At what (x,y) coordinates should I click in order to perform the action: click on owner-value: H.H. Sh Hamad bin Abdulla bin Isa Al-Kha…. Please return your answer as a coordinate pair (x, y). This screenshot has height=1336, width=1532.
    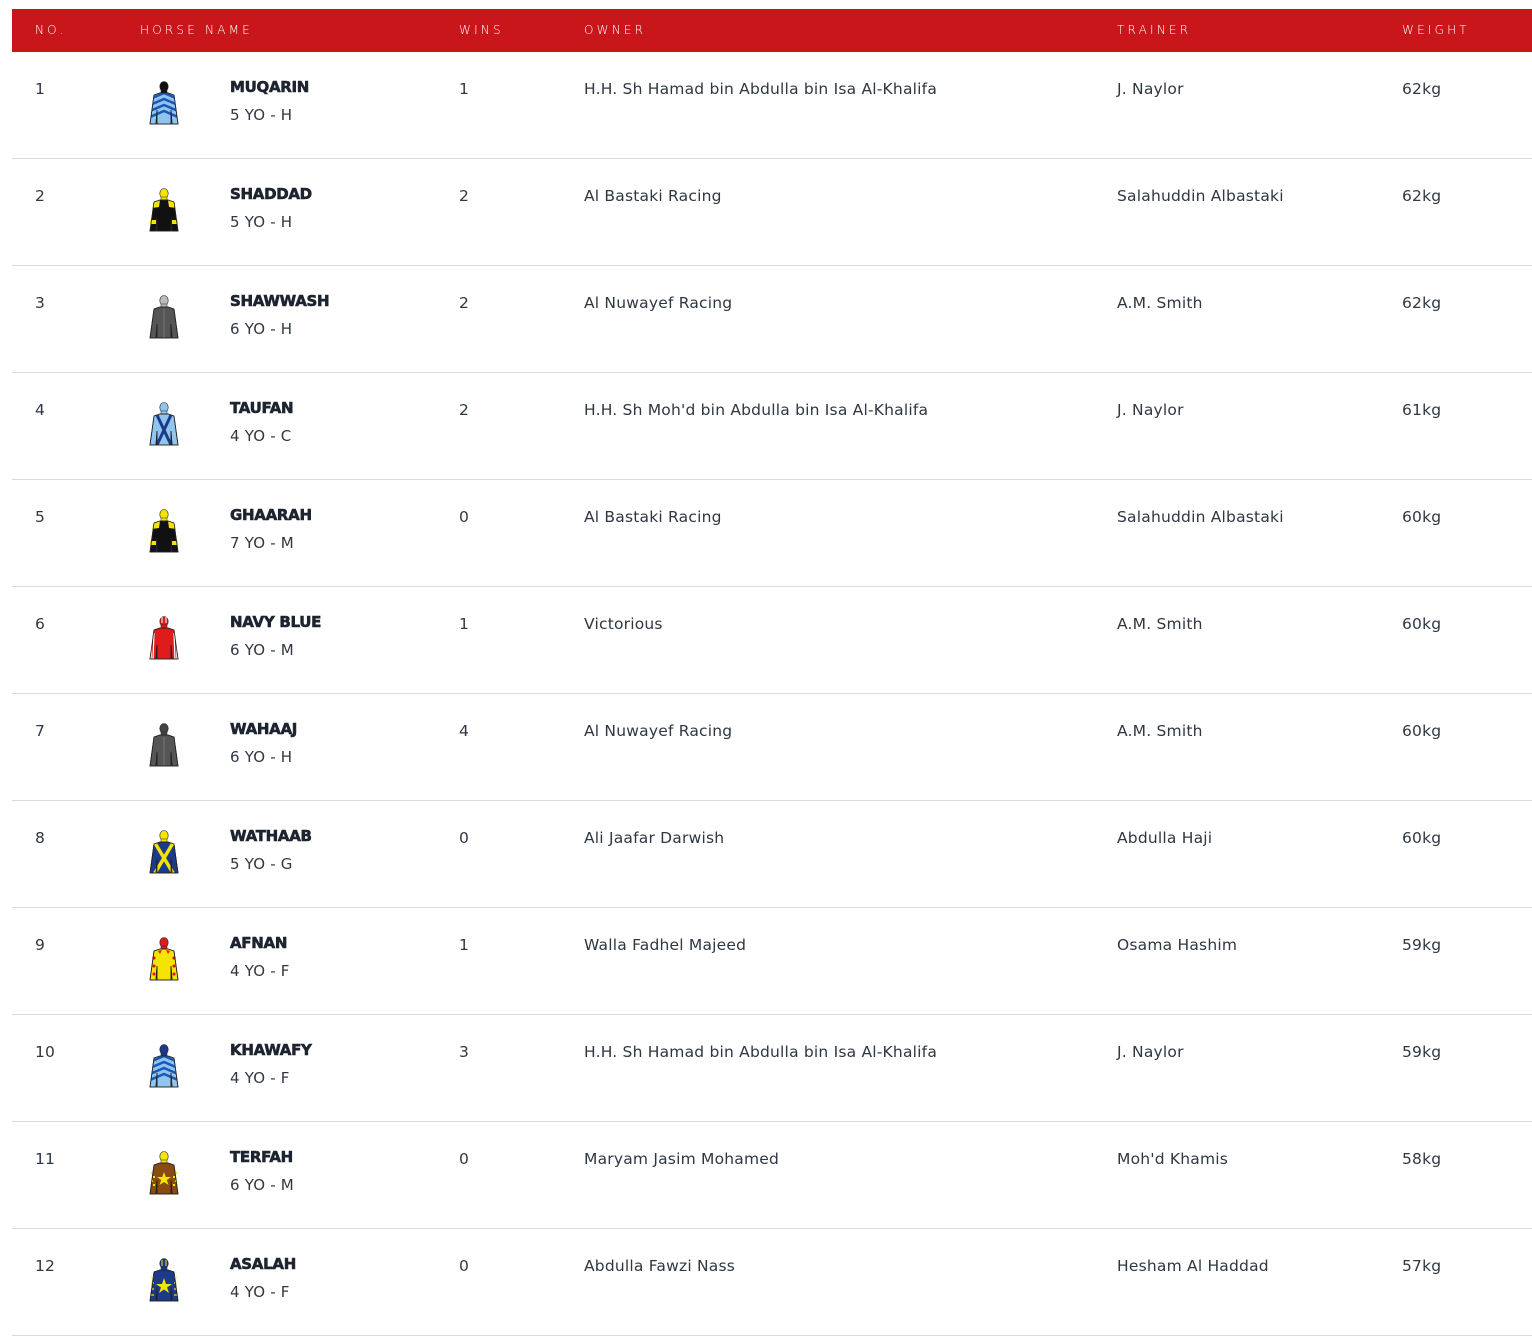
    Looking at the image, I should click on (761, 1052).